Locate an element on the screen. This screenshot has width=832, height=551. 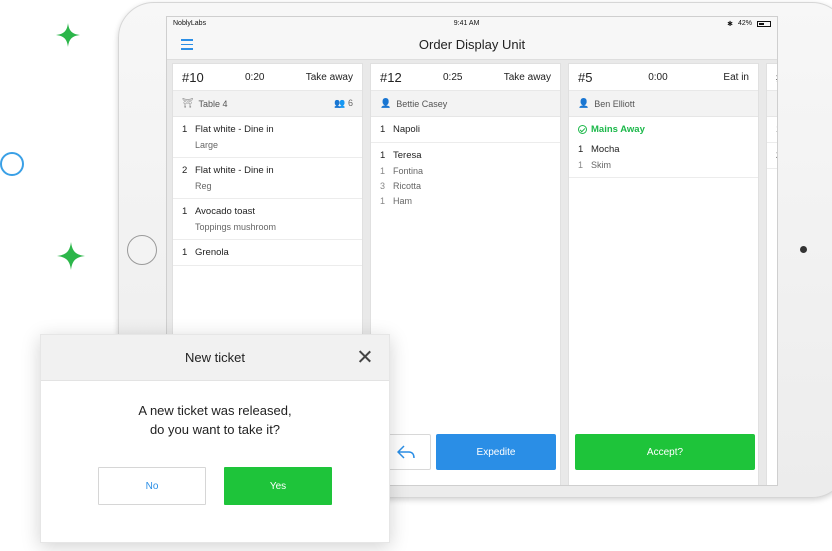
list-item: 1 Teresa 1 Fontina 3 Ricotta 1 Ham is located at coordinates (465, 178).